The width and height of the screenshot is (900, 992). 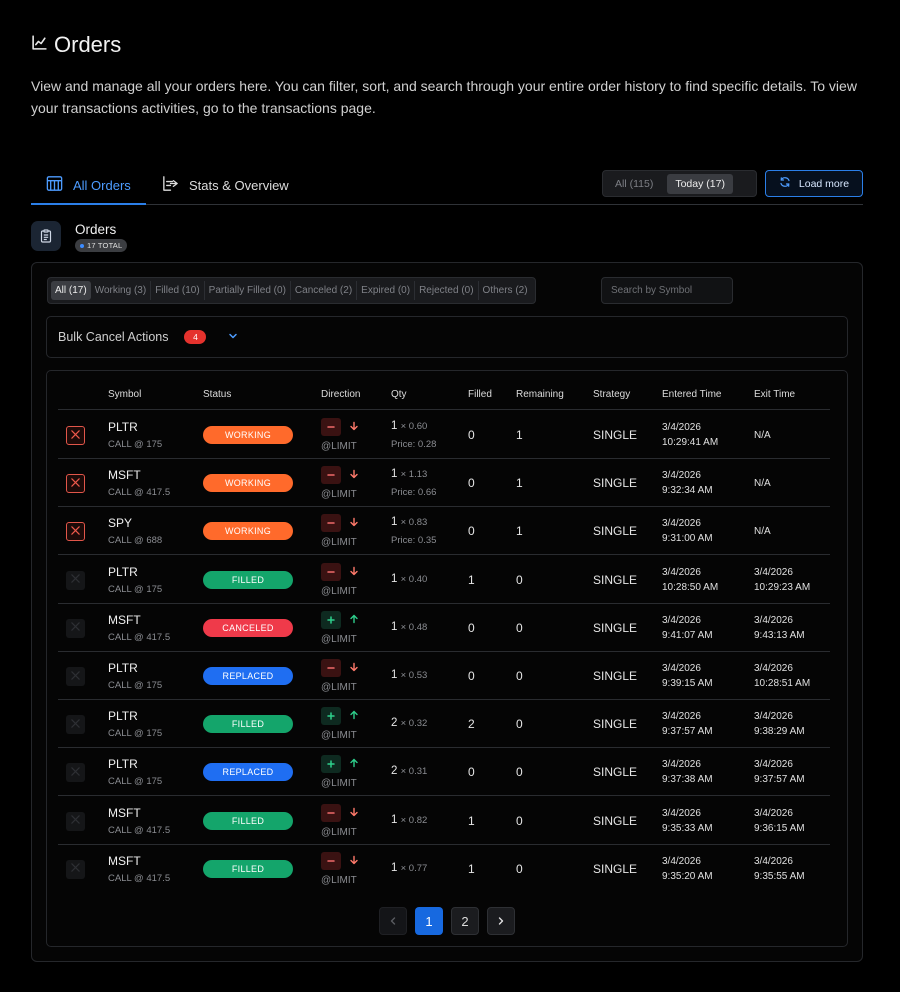 What do you see at coordinates (687, 683) in the screenshot?
I see `entered-clock: 9:39:15 AM` at bounding box center [687, 683].